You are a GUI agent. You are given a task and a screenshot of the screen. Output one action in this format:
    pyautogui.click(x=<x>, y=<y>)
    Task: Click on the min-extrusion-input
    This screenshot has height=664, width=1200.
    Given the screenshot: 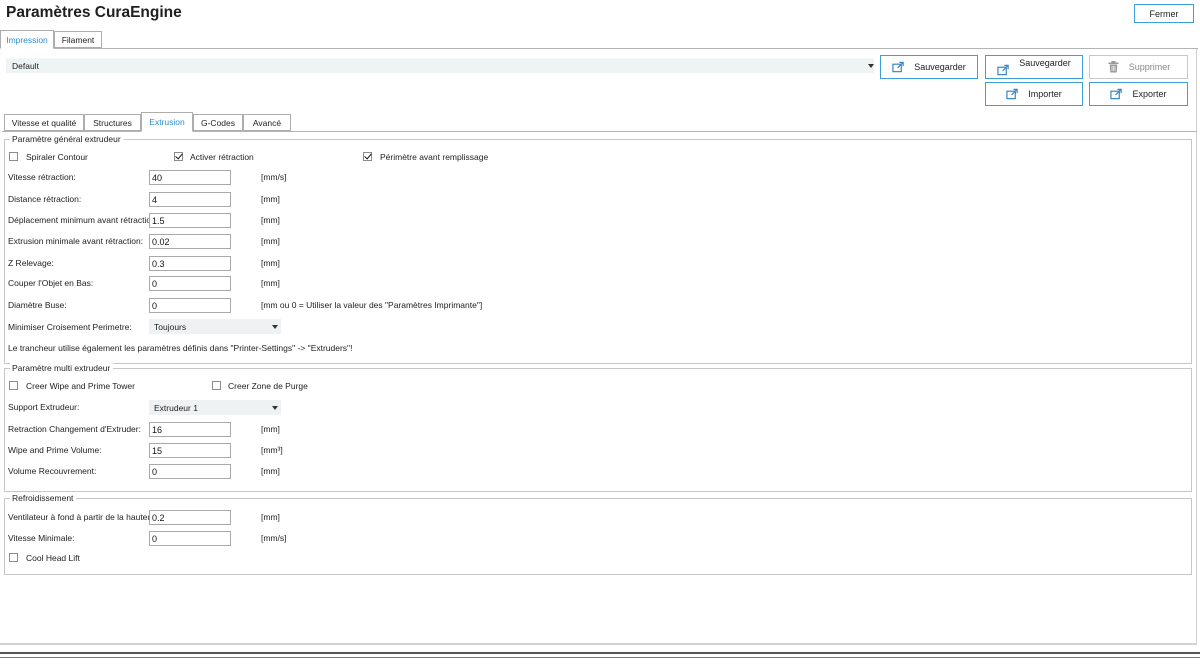 What is the action you would take?
    pyautogui.click(x=190, y=241)
    